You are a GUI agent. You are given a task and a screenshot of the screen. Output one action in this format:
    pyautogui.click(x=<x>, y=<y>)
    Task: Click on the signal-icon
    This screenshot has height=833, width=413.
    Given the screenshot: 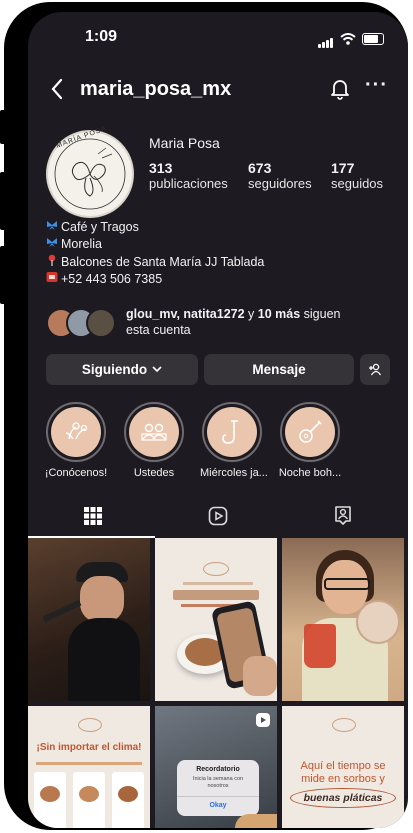 What is the action you would take?
    pyautogui.click(x=326, y=39)
    